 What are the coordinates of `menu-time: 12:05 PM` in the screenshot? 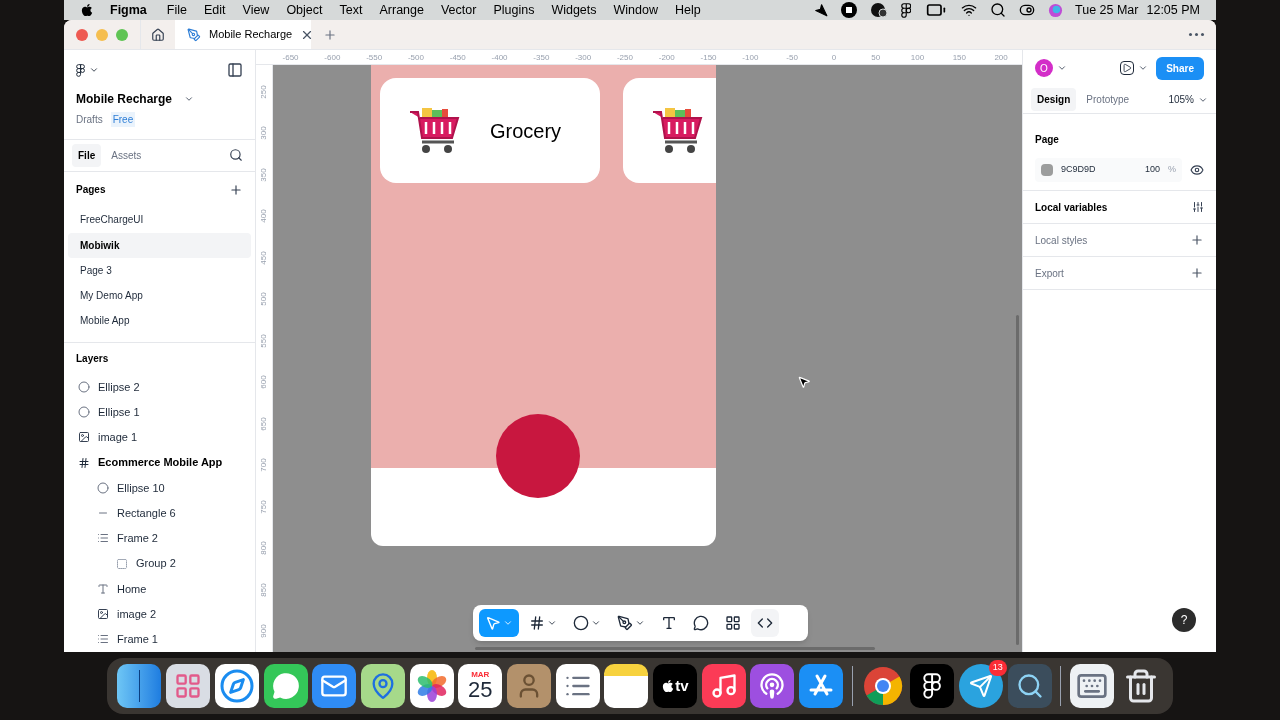 It's located at (1173, 10).